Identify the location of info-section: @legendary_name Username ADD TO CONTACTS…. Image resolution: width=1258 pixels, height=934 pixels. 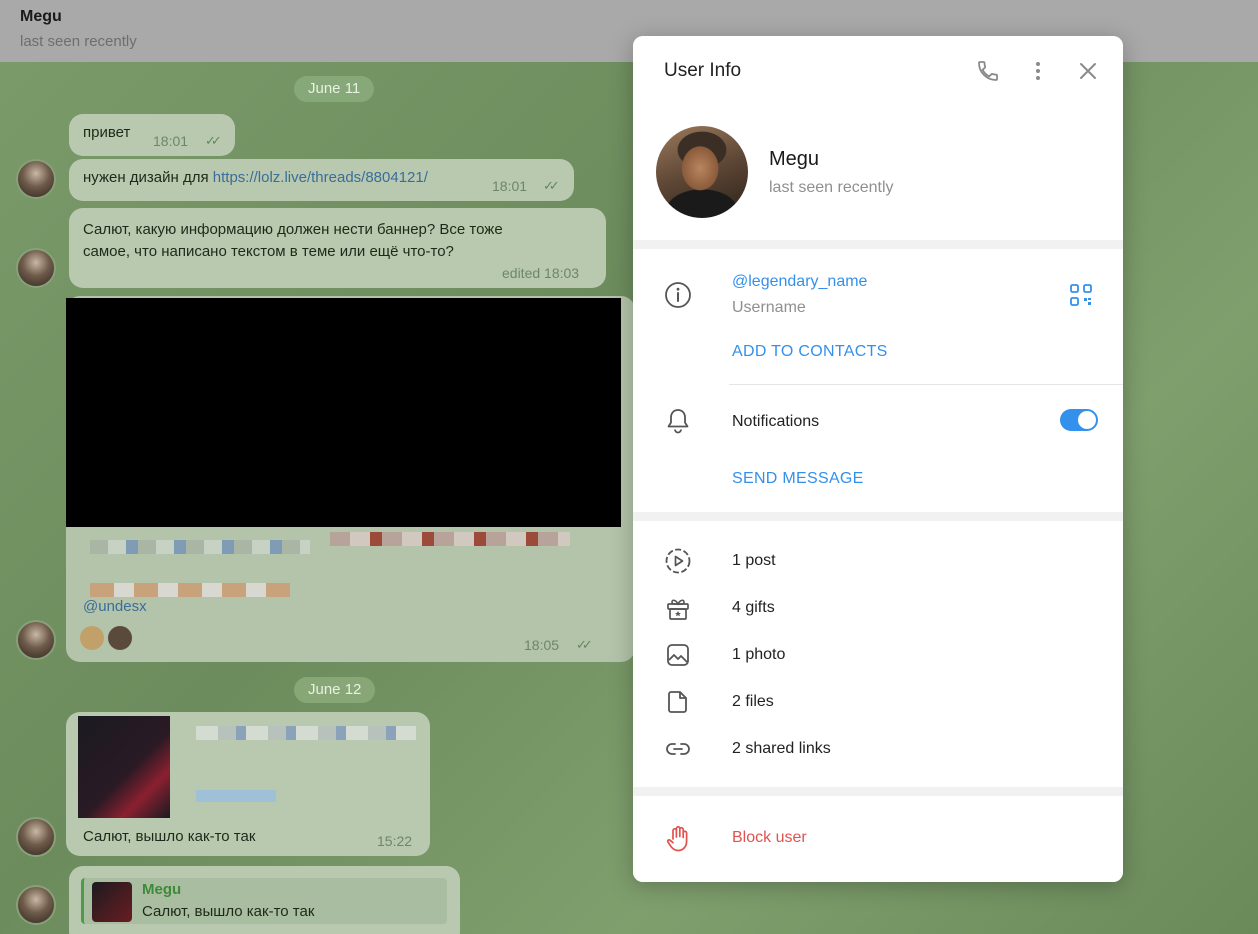
(878, 380).